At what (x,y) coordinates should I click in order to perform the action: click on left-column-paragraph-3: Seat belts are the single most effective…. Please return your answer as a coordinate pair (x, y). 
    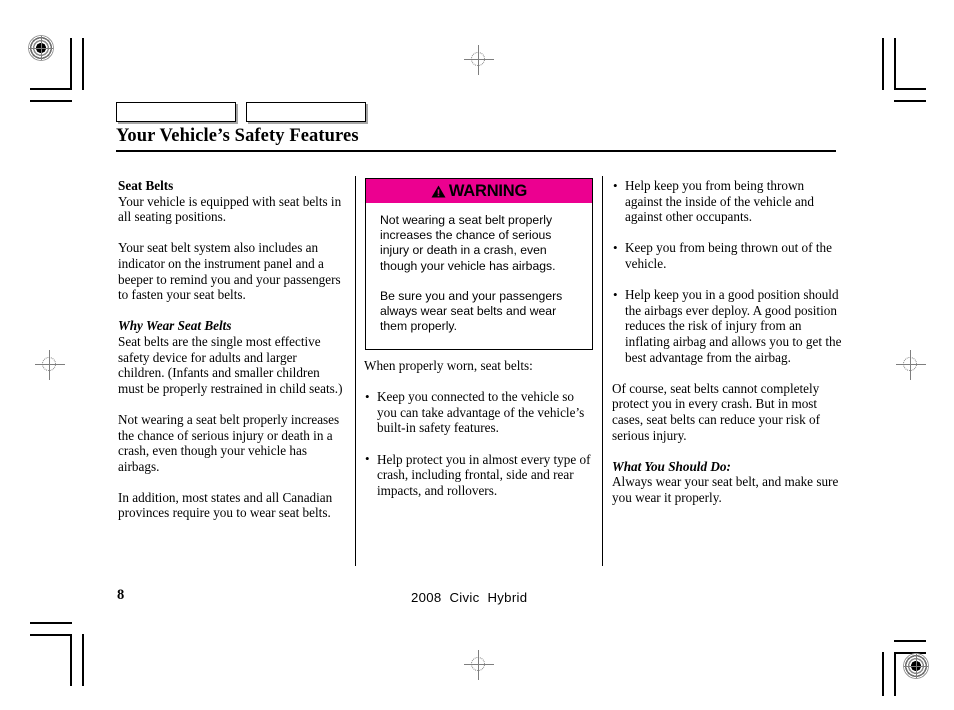
    Looking at the image, I should click on (230, 364).